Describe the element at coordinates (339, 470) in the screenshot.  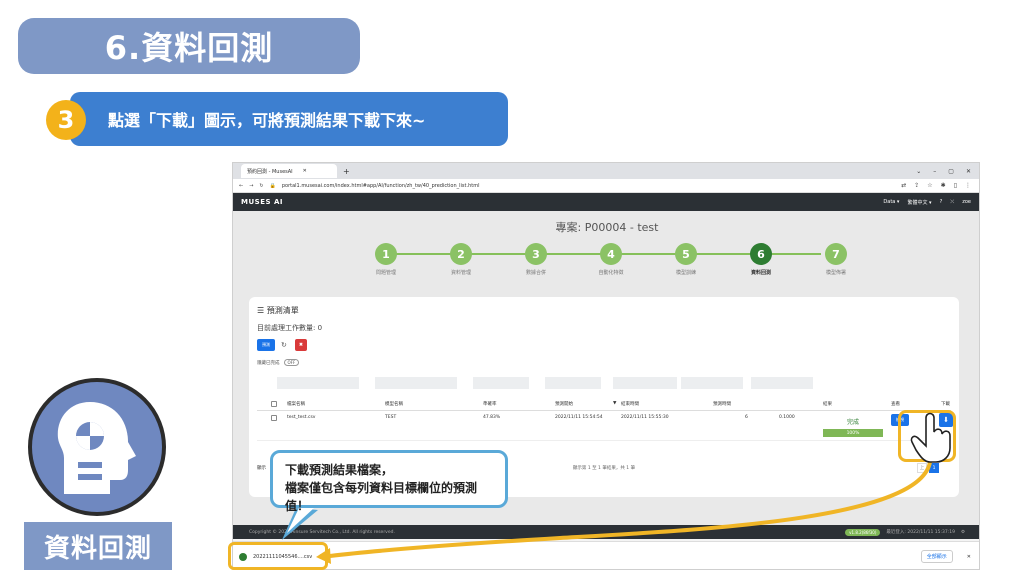
I see `callout-line-1: 下載預測結果檔案，` at that location.